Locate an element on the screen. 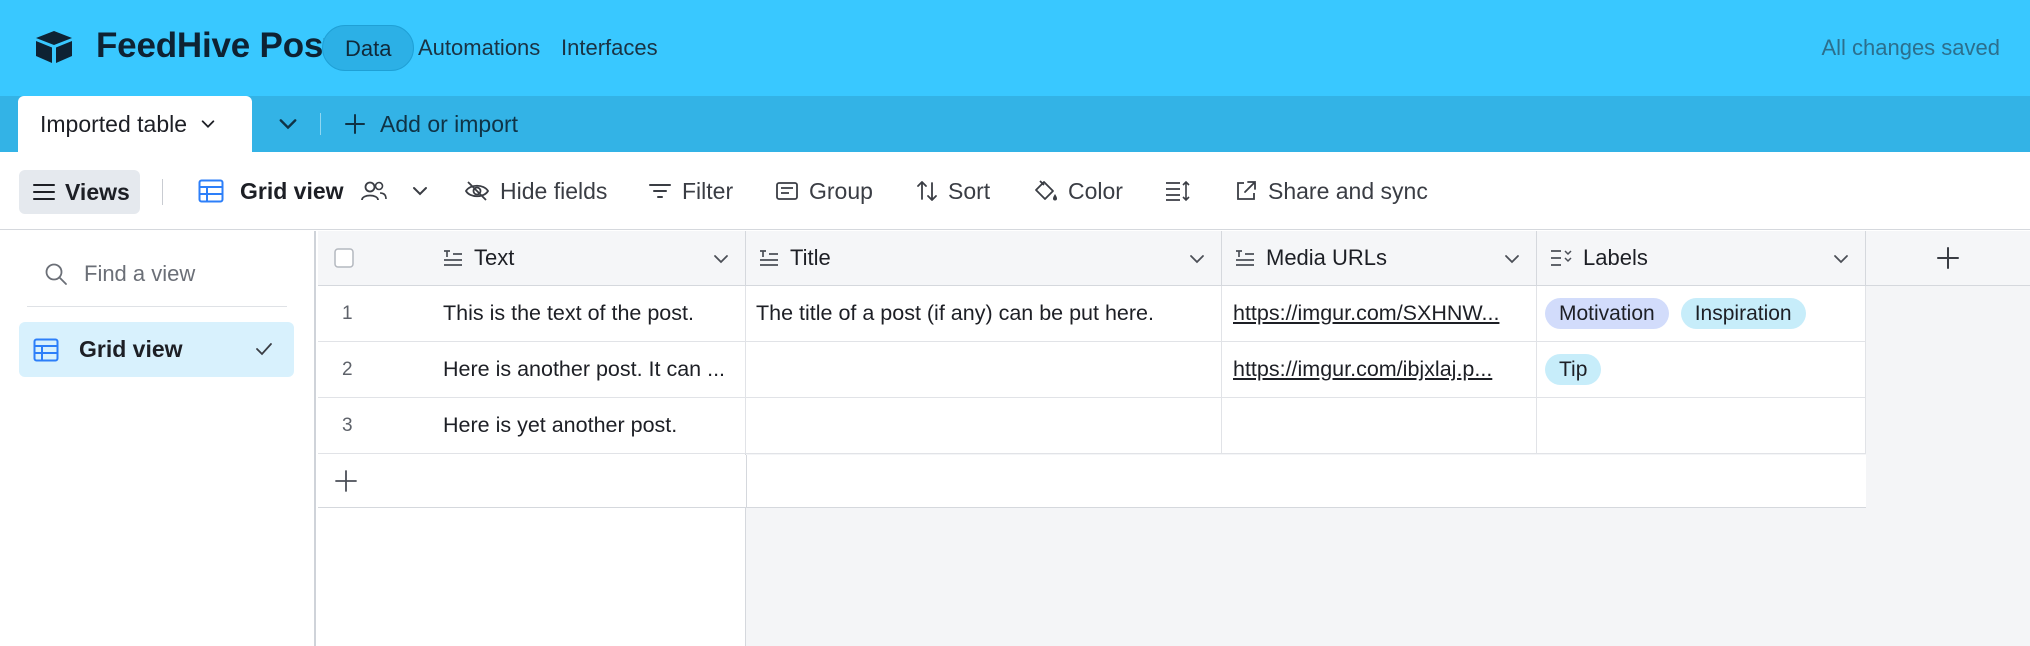  label-pill: Motivation is located at coordinates (1607, 313).